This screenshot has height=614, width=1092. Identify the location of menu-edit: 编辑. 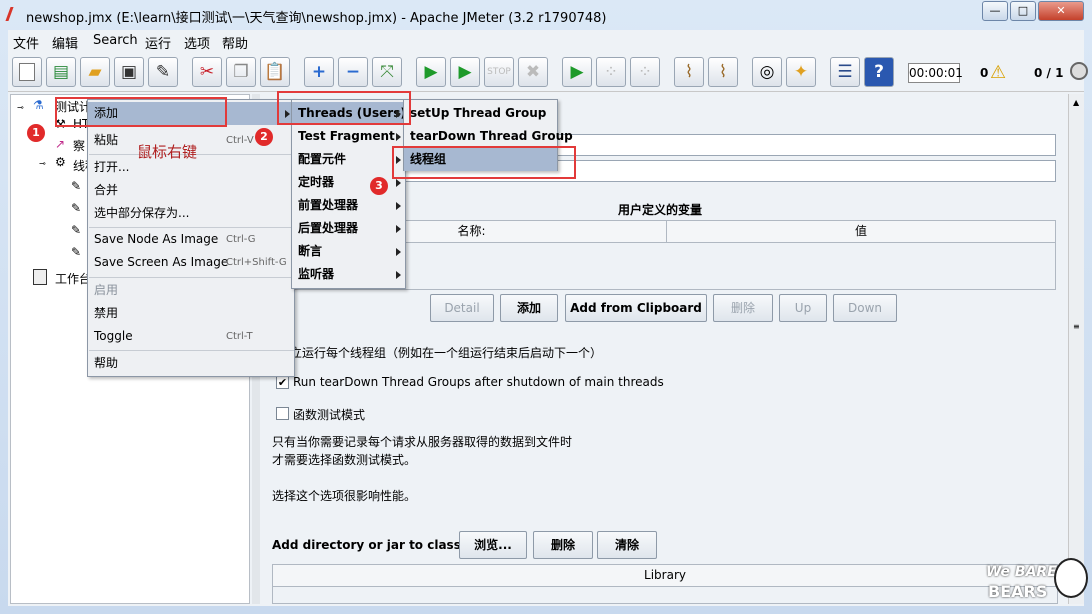
(65, 42).